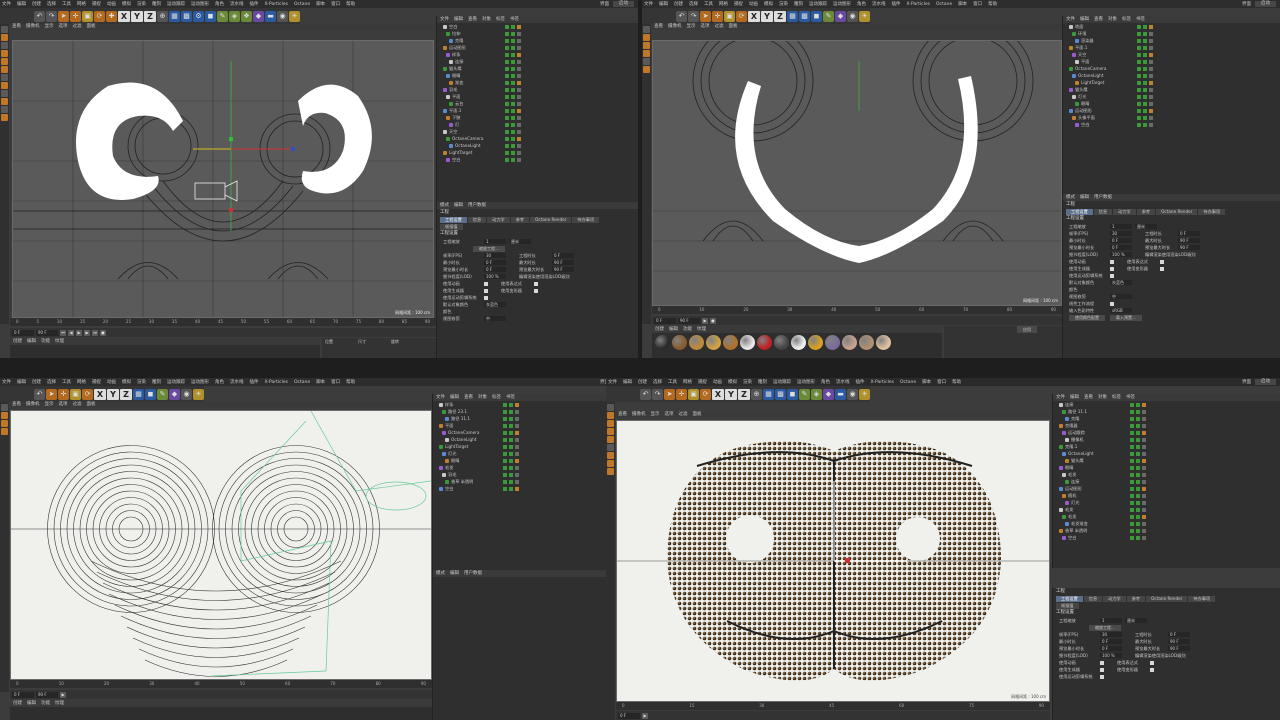 Image resolution: width=1280 pixels, height=720 pixels. What do you see at coordinates (1171, 124) in the screenshot?
I see `object-tree-item: 空白` at bounding box center [1171, 124].